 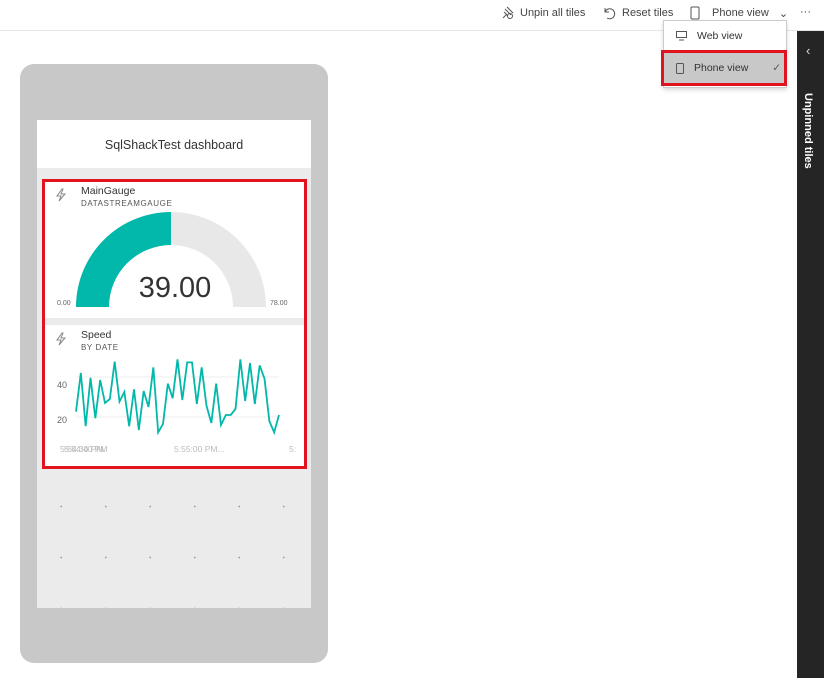 I want to click on unpin-all-tiles-button: Unpin all tiles, so click(x=542, y=13).